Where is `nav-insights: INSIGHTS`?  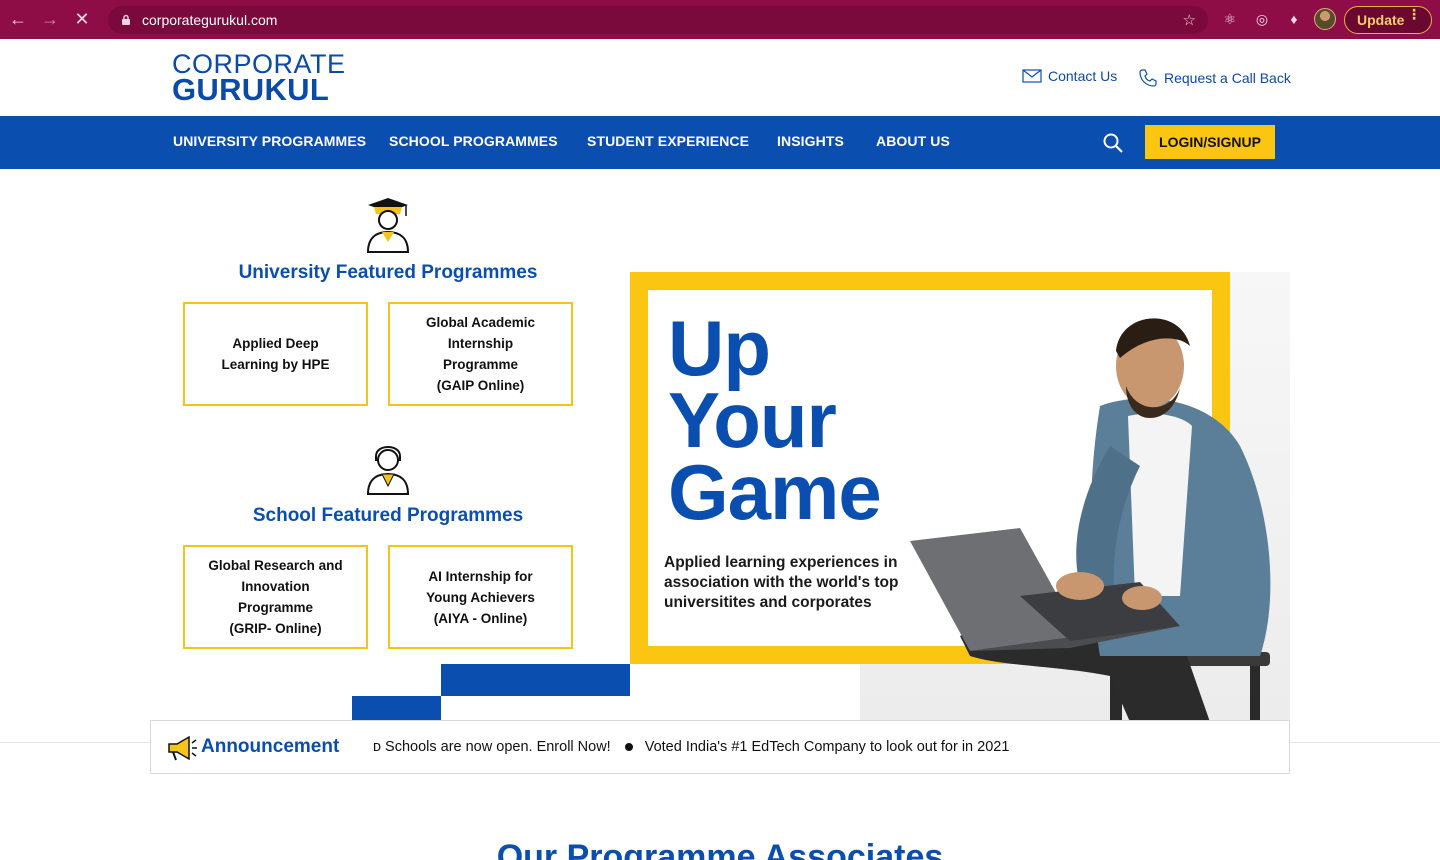 nav-insights: INSIGHTS is located at coordinates (810, 141).